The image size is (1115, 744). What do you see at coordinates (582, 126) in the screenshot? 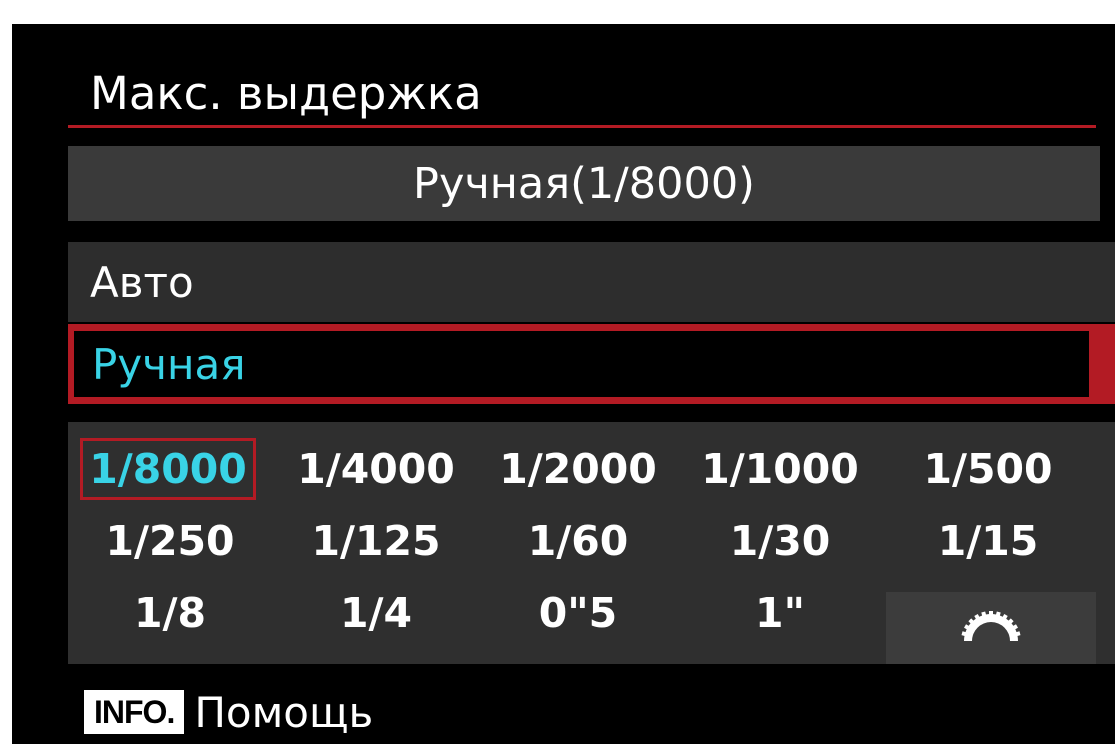
I see `title-divider` at bounding box center [582, 126].